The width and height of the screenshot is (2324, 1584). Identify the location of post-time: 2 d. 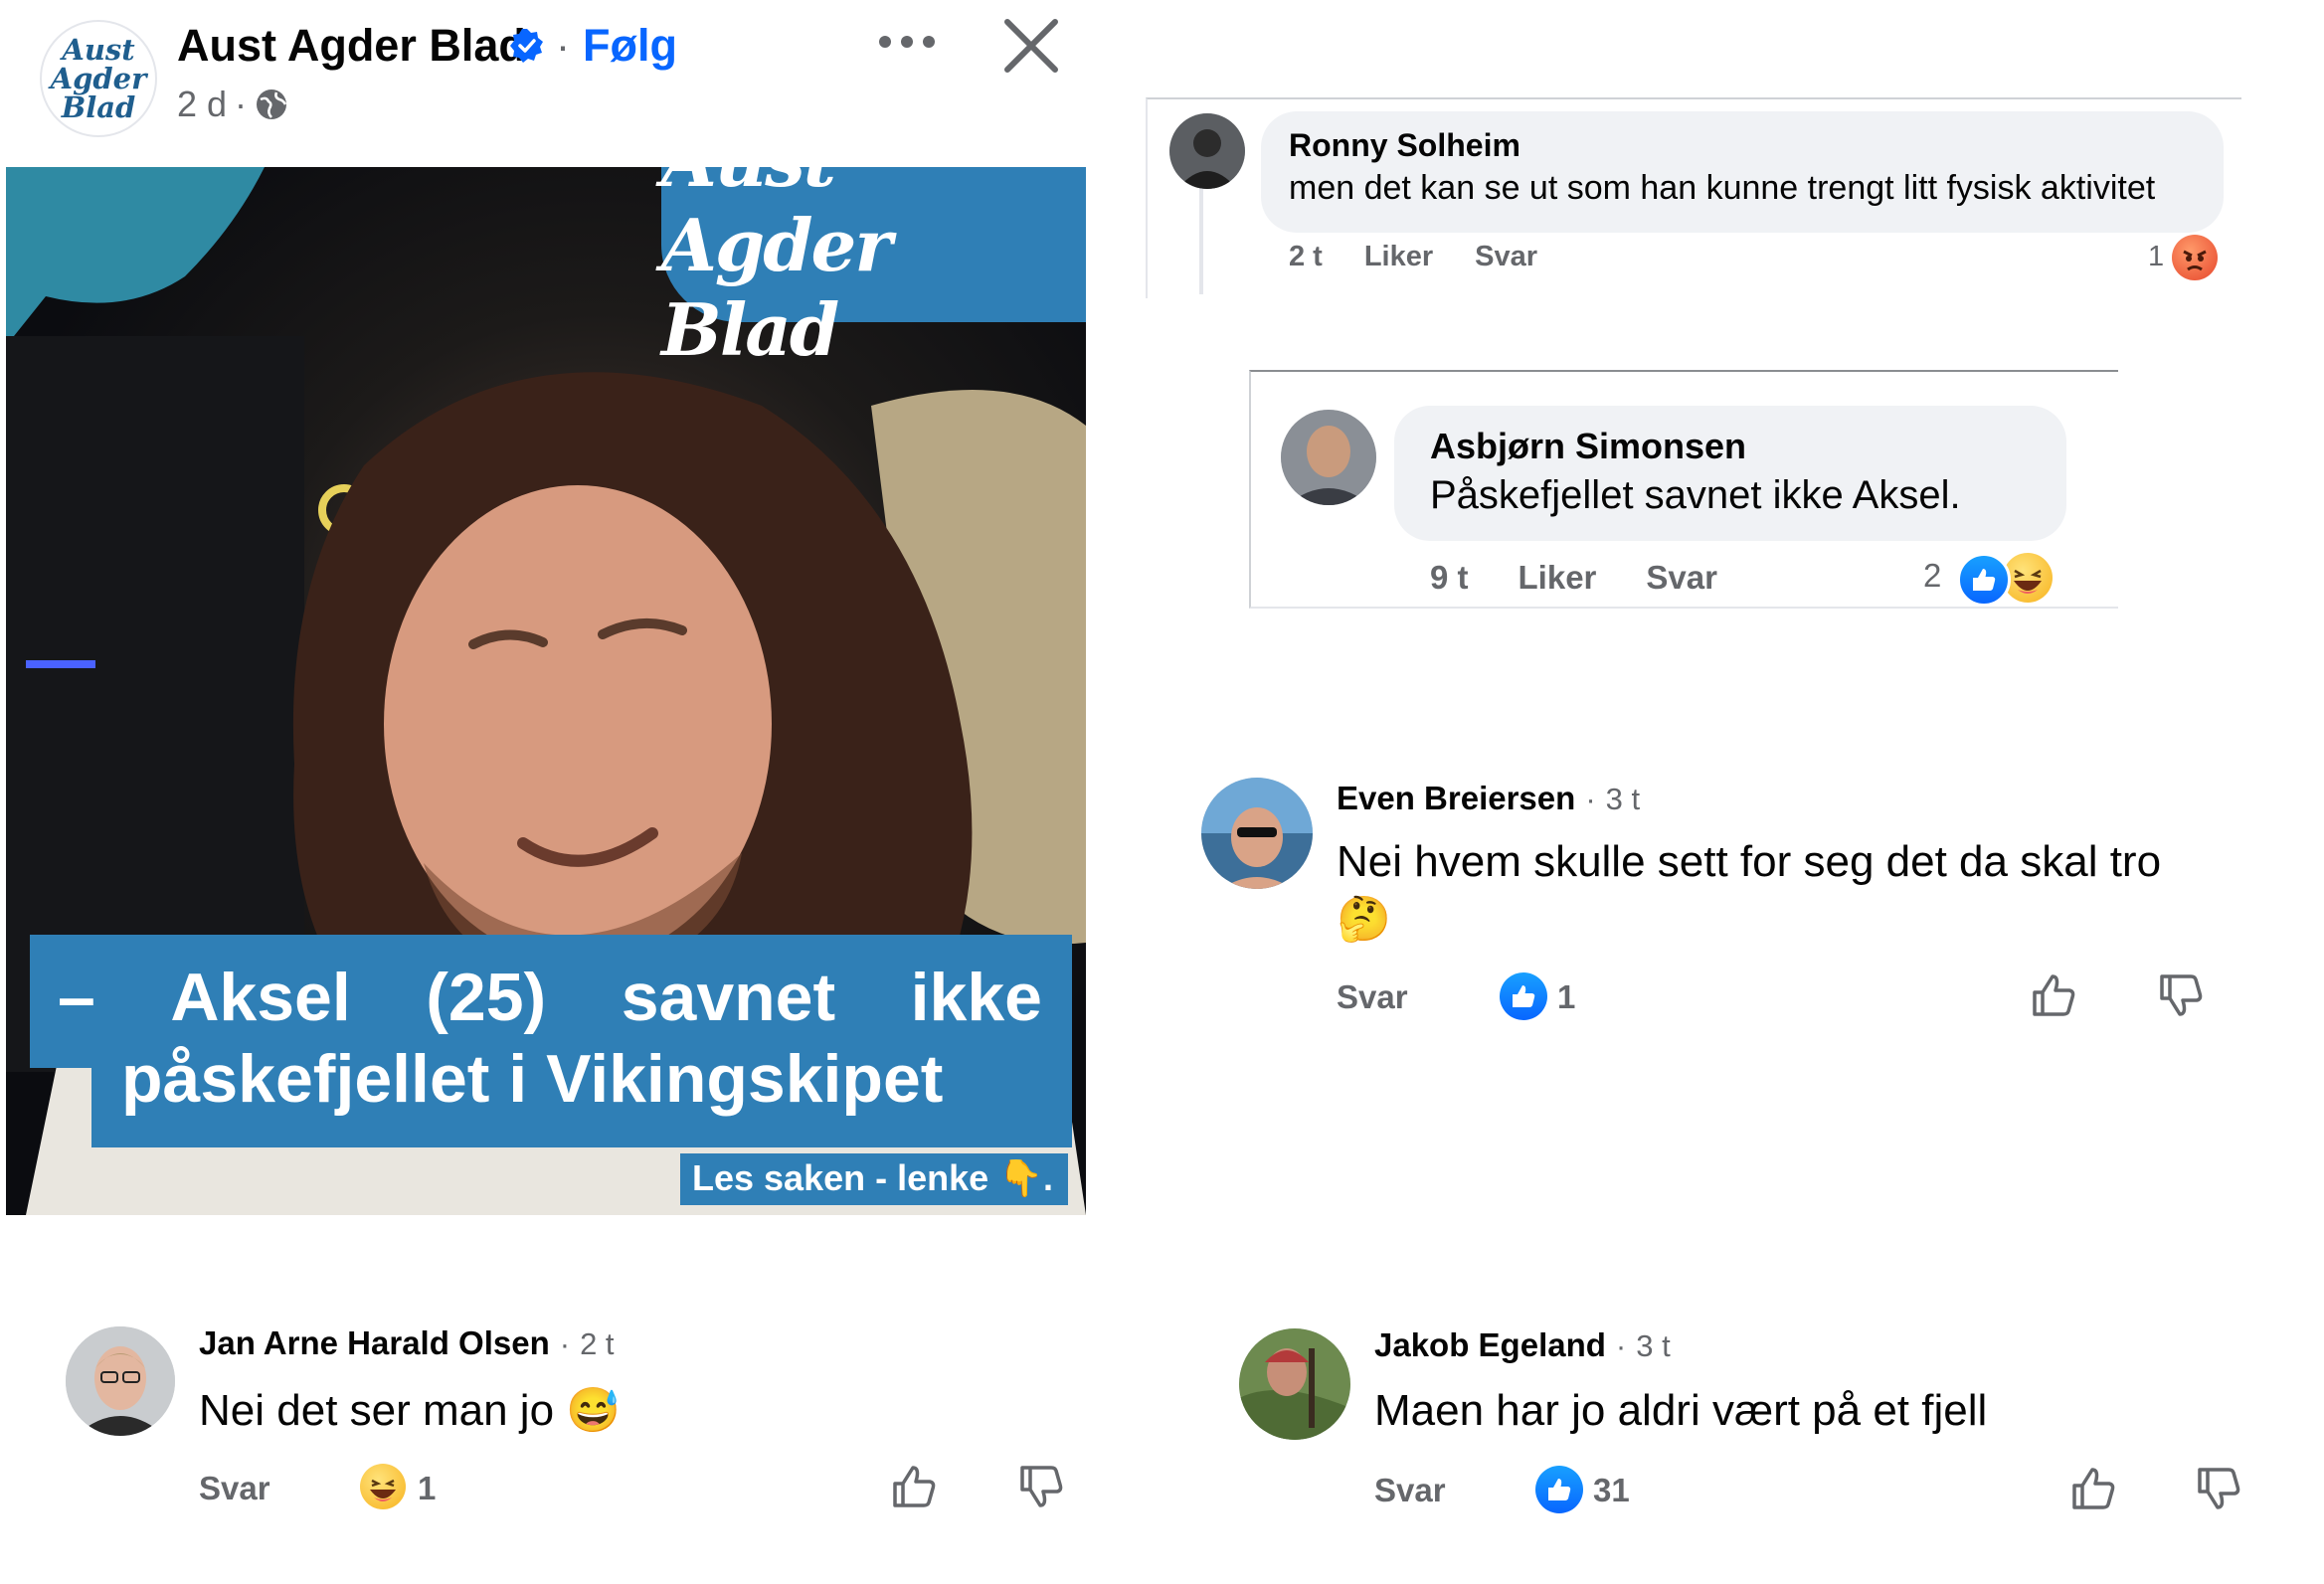
(202, 104).